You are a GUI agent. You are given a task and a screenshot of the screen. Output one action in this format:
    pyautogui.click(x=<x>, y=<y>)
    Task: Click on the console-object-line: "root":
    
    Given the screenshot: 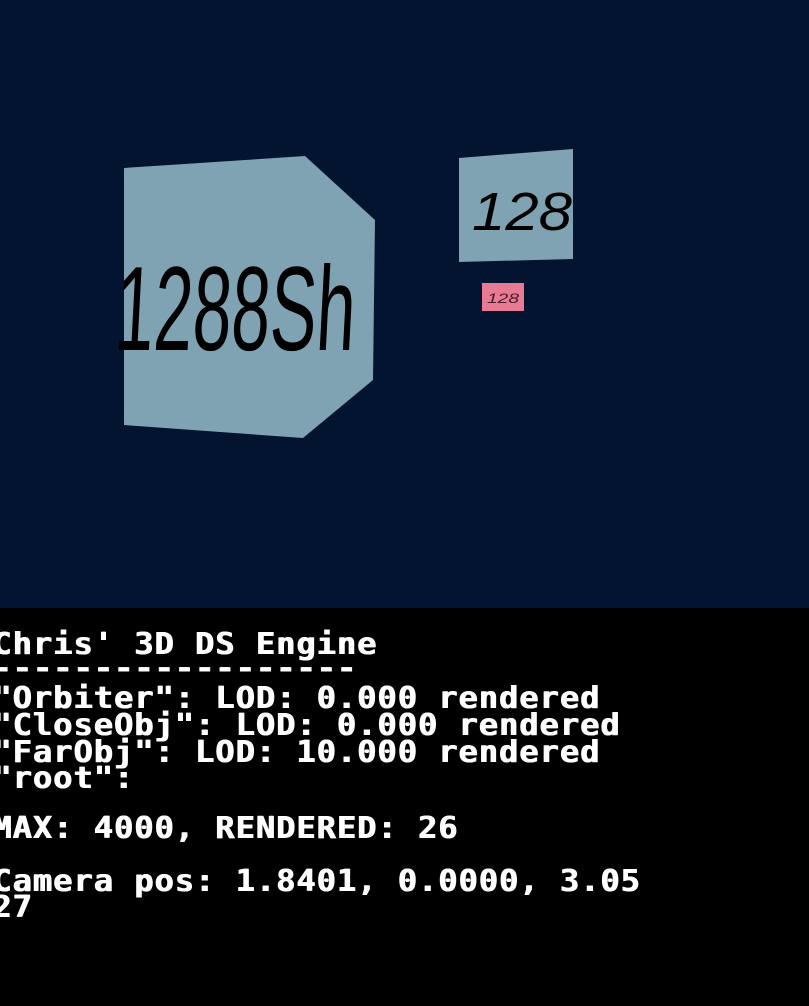 What is the action you would take?
    pyautogui.click(x=67, y=777)
    